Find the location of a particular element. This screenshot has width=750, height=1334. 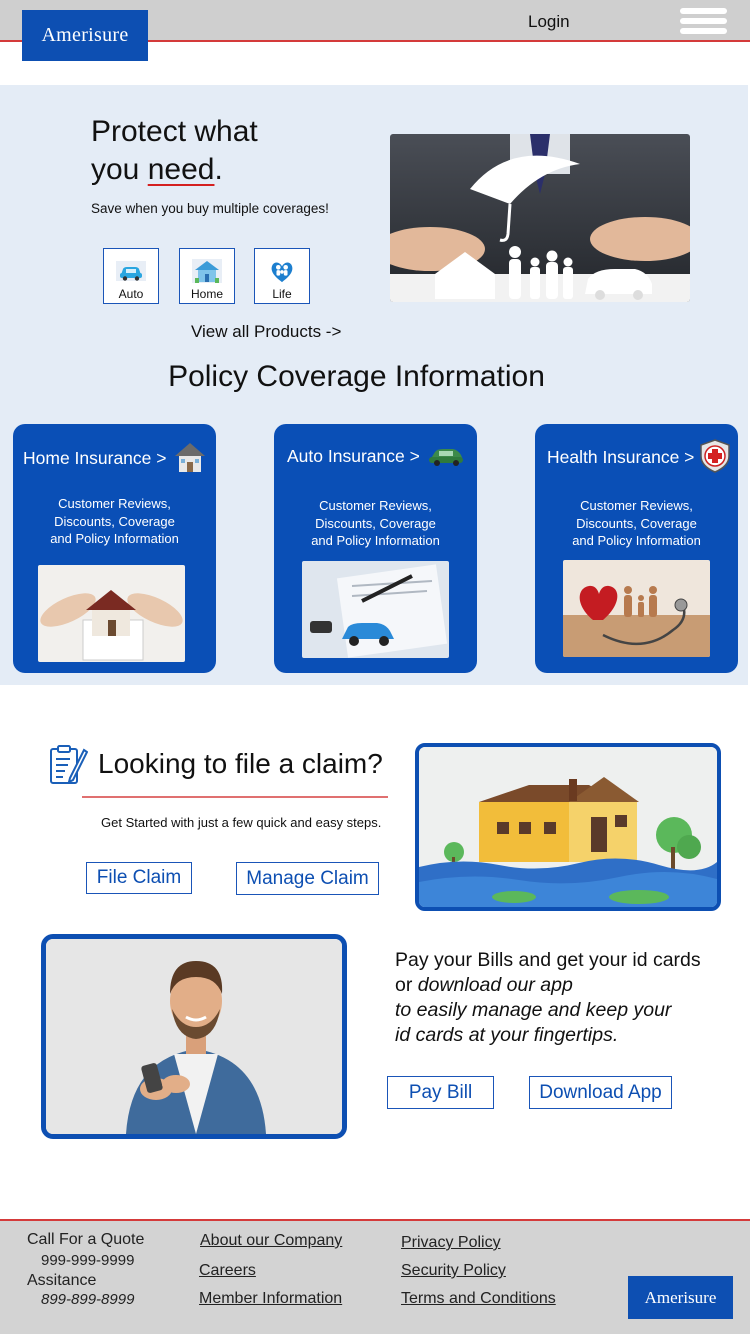

hero-title-pre: you is located at coordinates (119, 169).